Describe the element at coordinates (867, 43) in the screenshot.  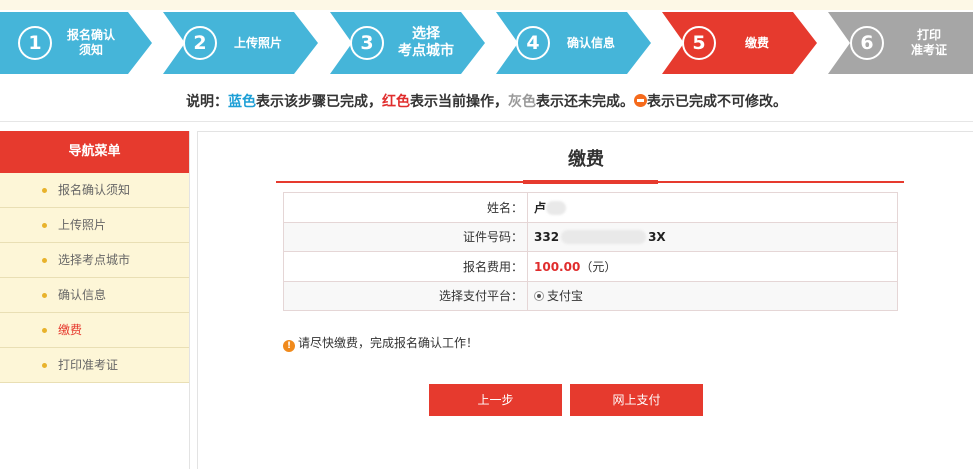
I see `step-6-number: 6` at that location.